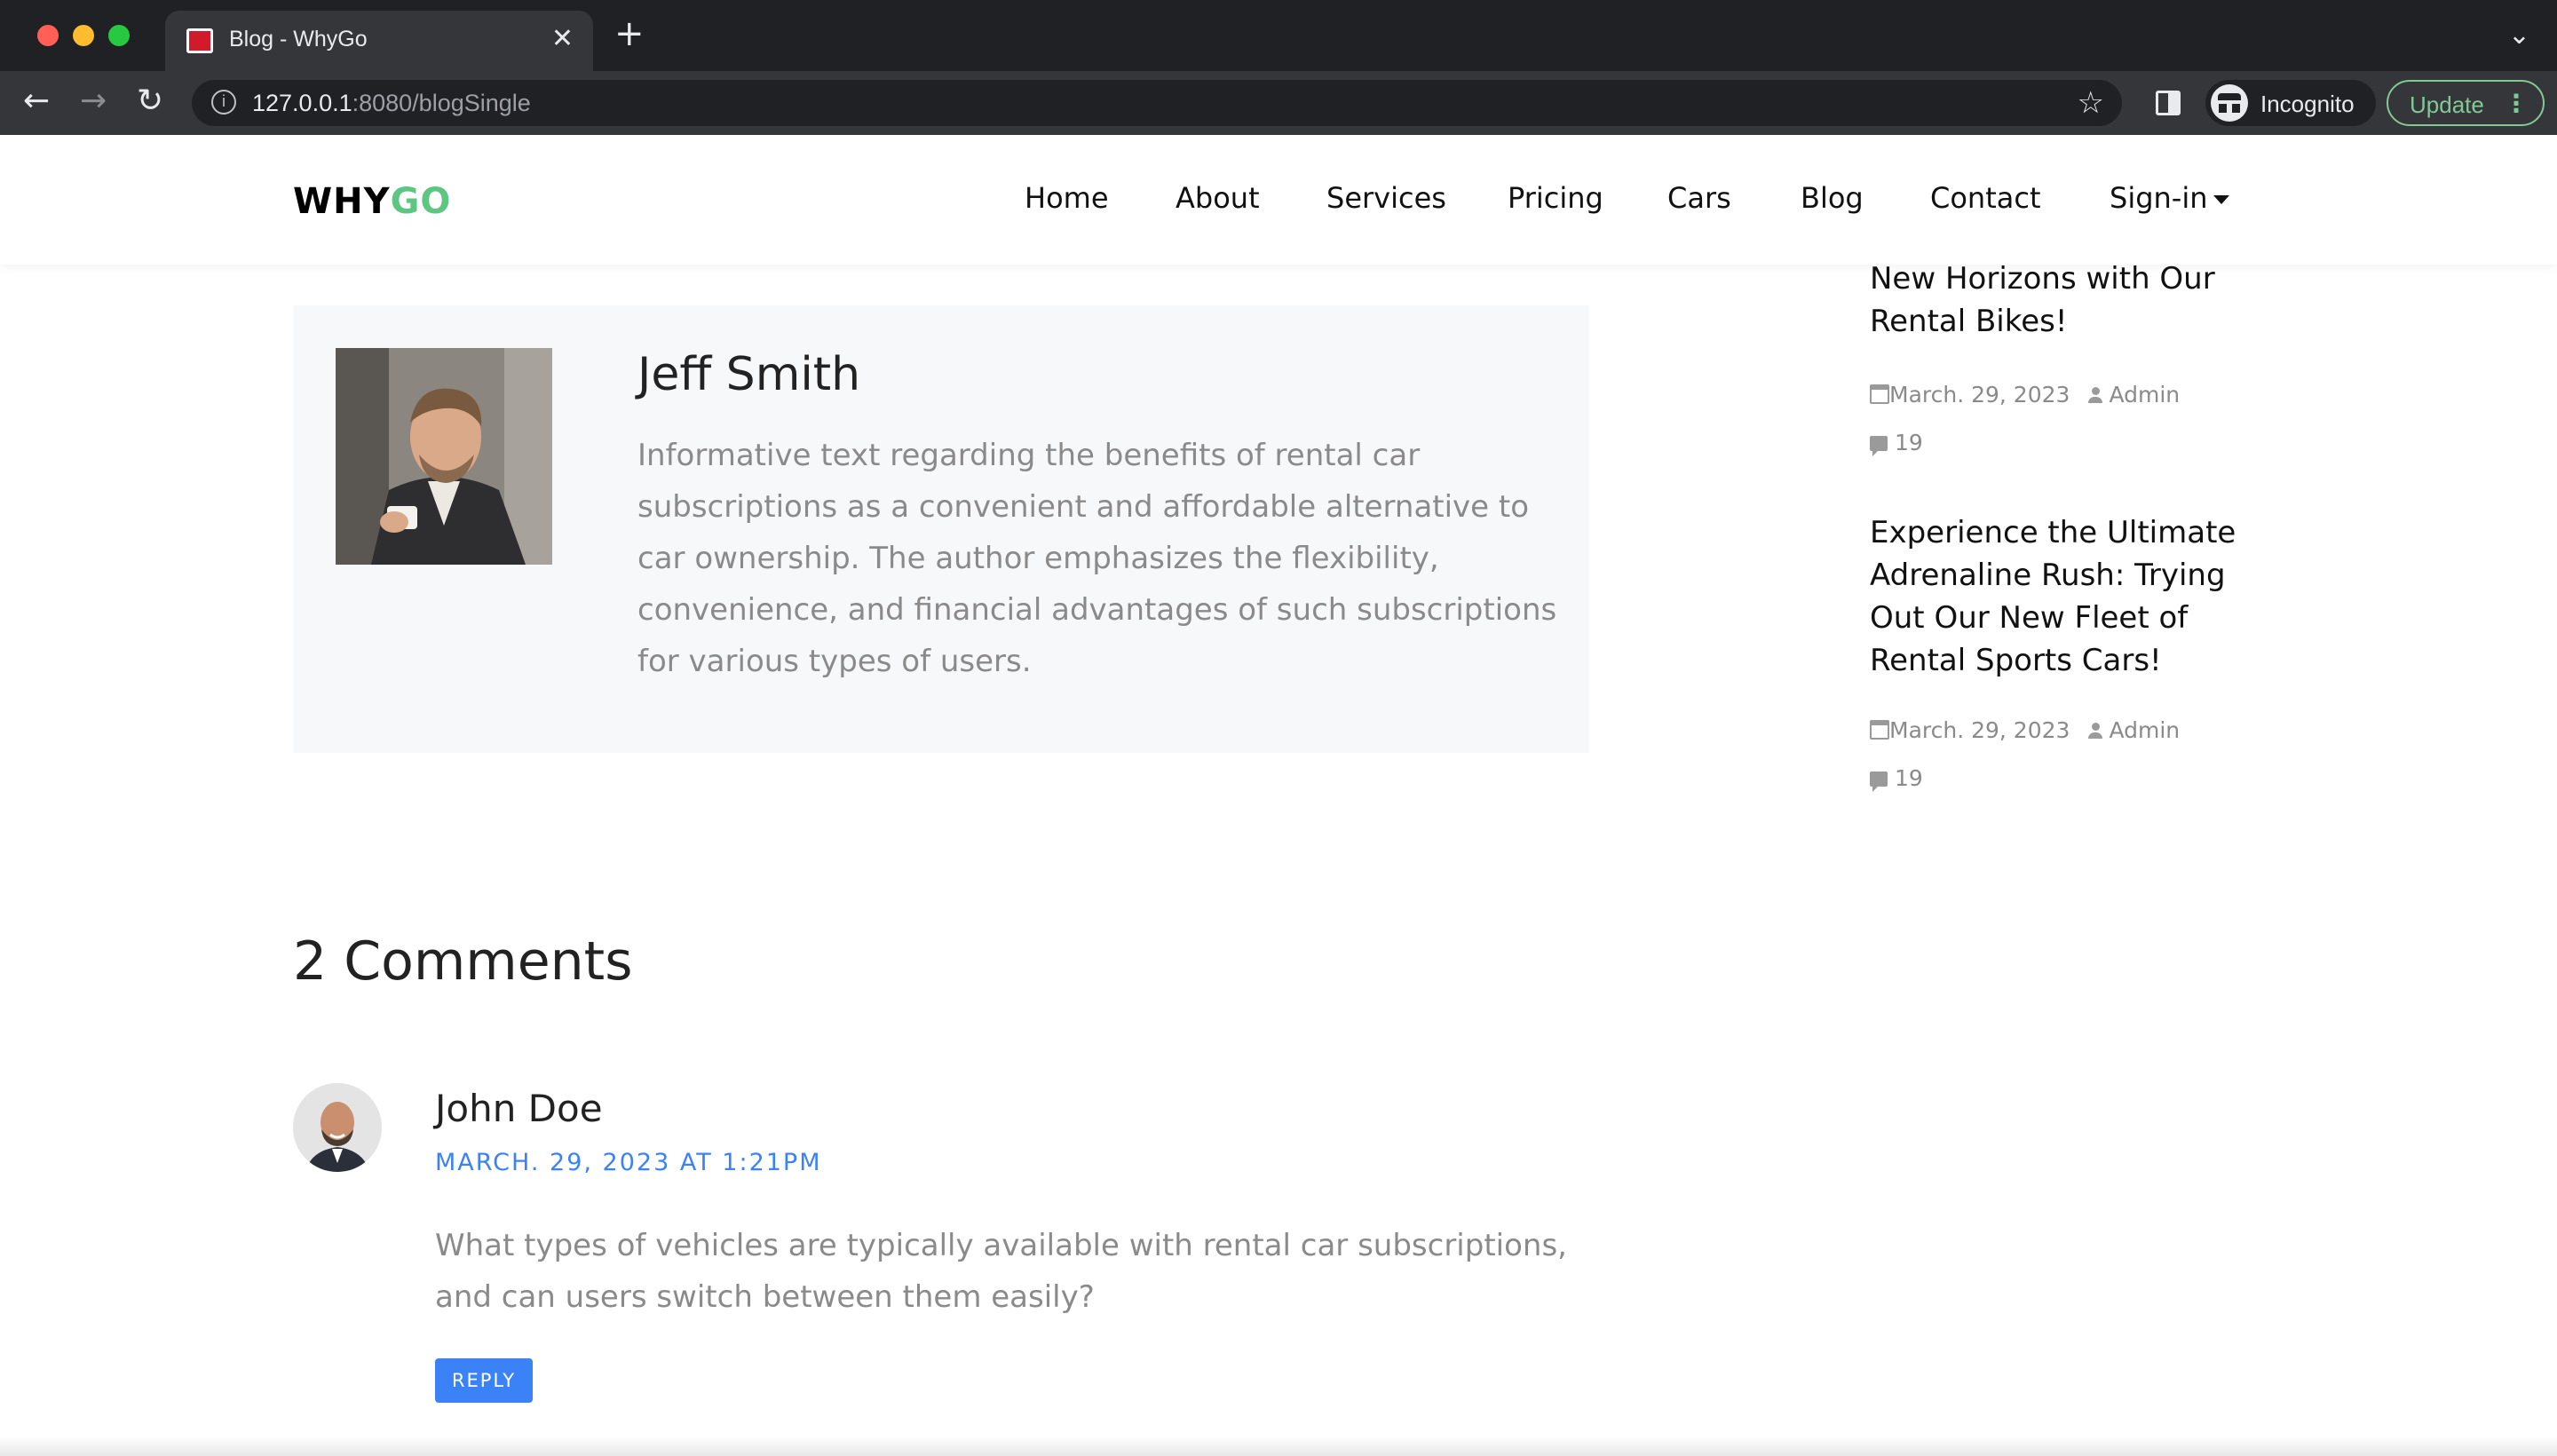 This screenshot has height=1456, width=2557. Describe the element at coordinates (2307, 104) in the screenshot. I see `incognito-label: Incognito` at that location.